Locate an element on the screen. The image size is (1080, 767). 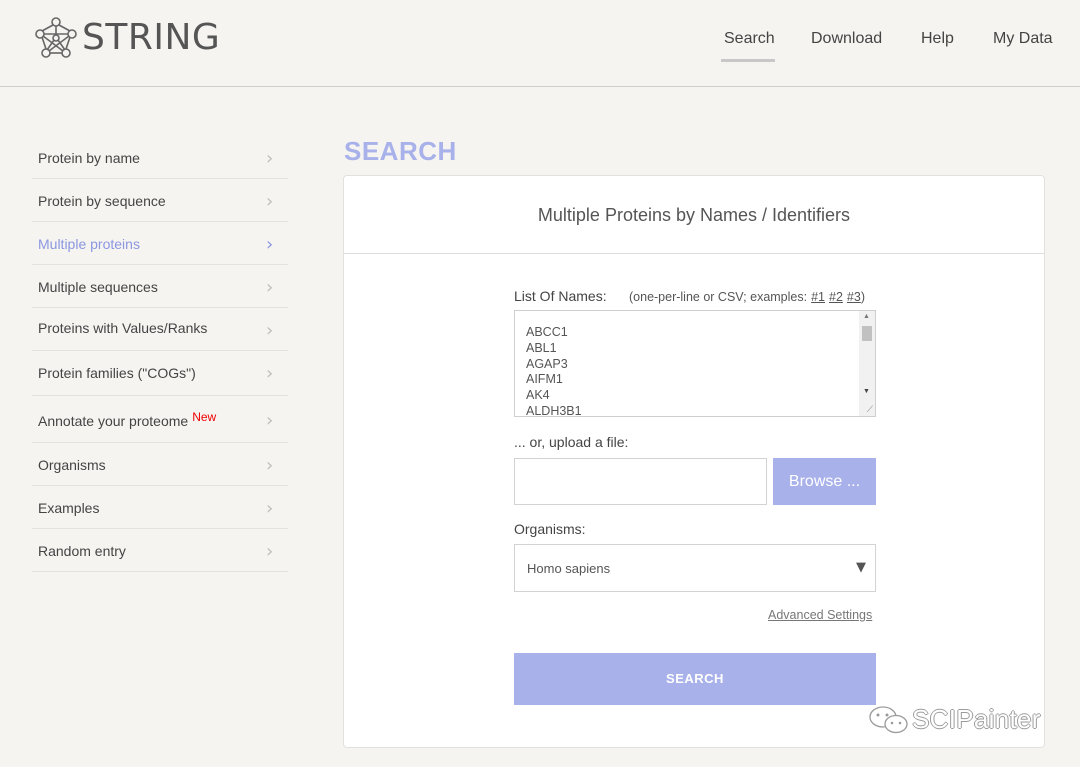
scroll-down-icon: ▼ is located at coordinates (866, 391).